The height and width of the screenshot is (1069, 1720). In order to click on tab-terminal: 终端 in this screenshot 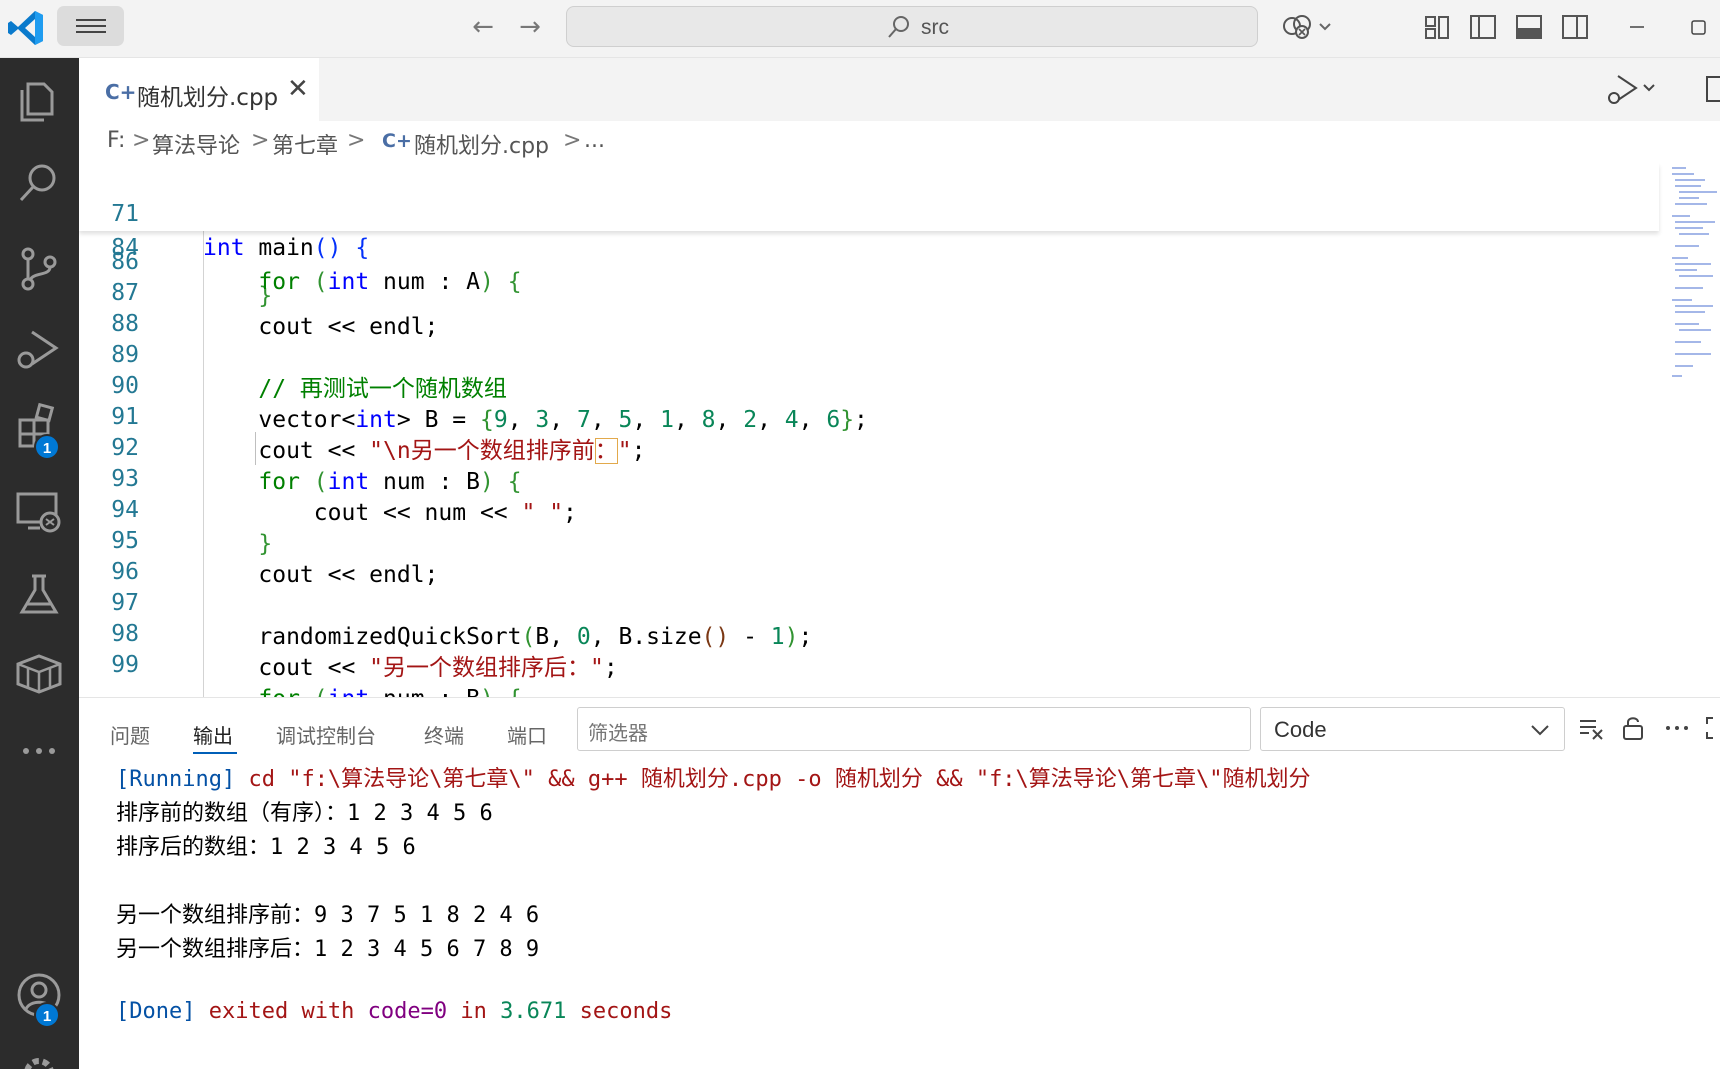, I will do `click(444, 734)`.